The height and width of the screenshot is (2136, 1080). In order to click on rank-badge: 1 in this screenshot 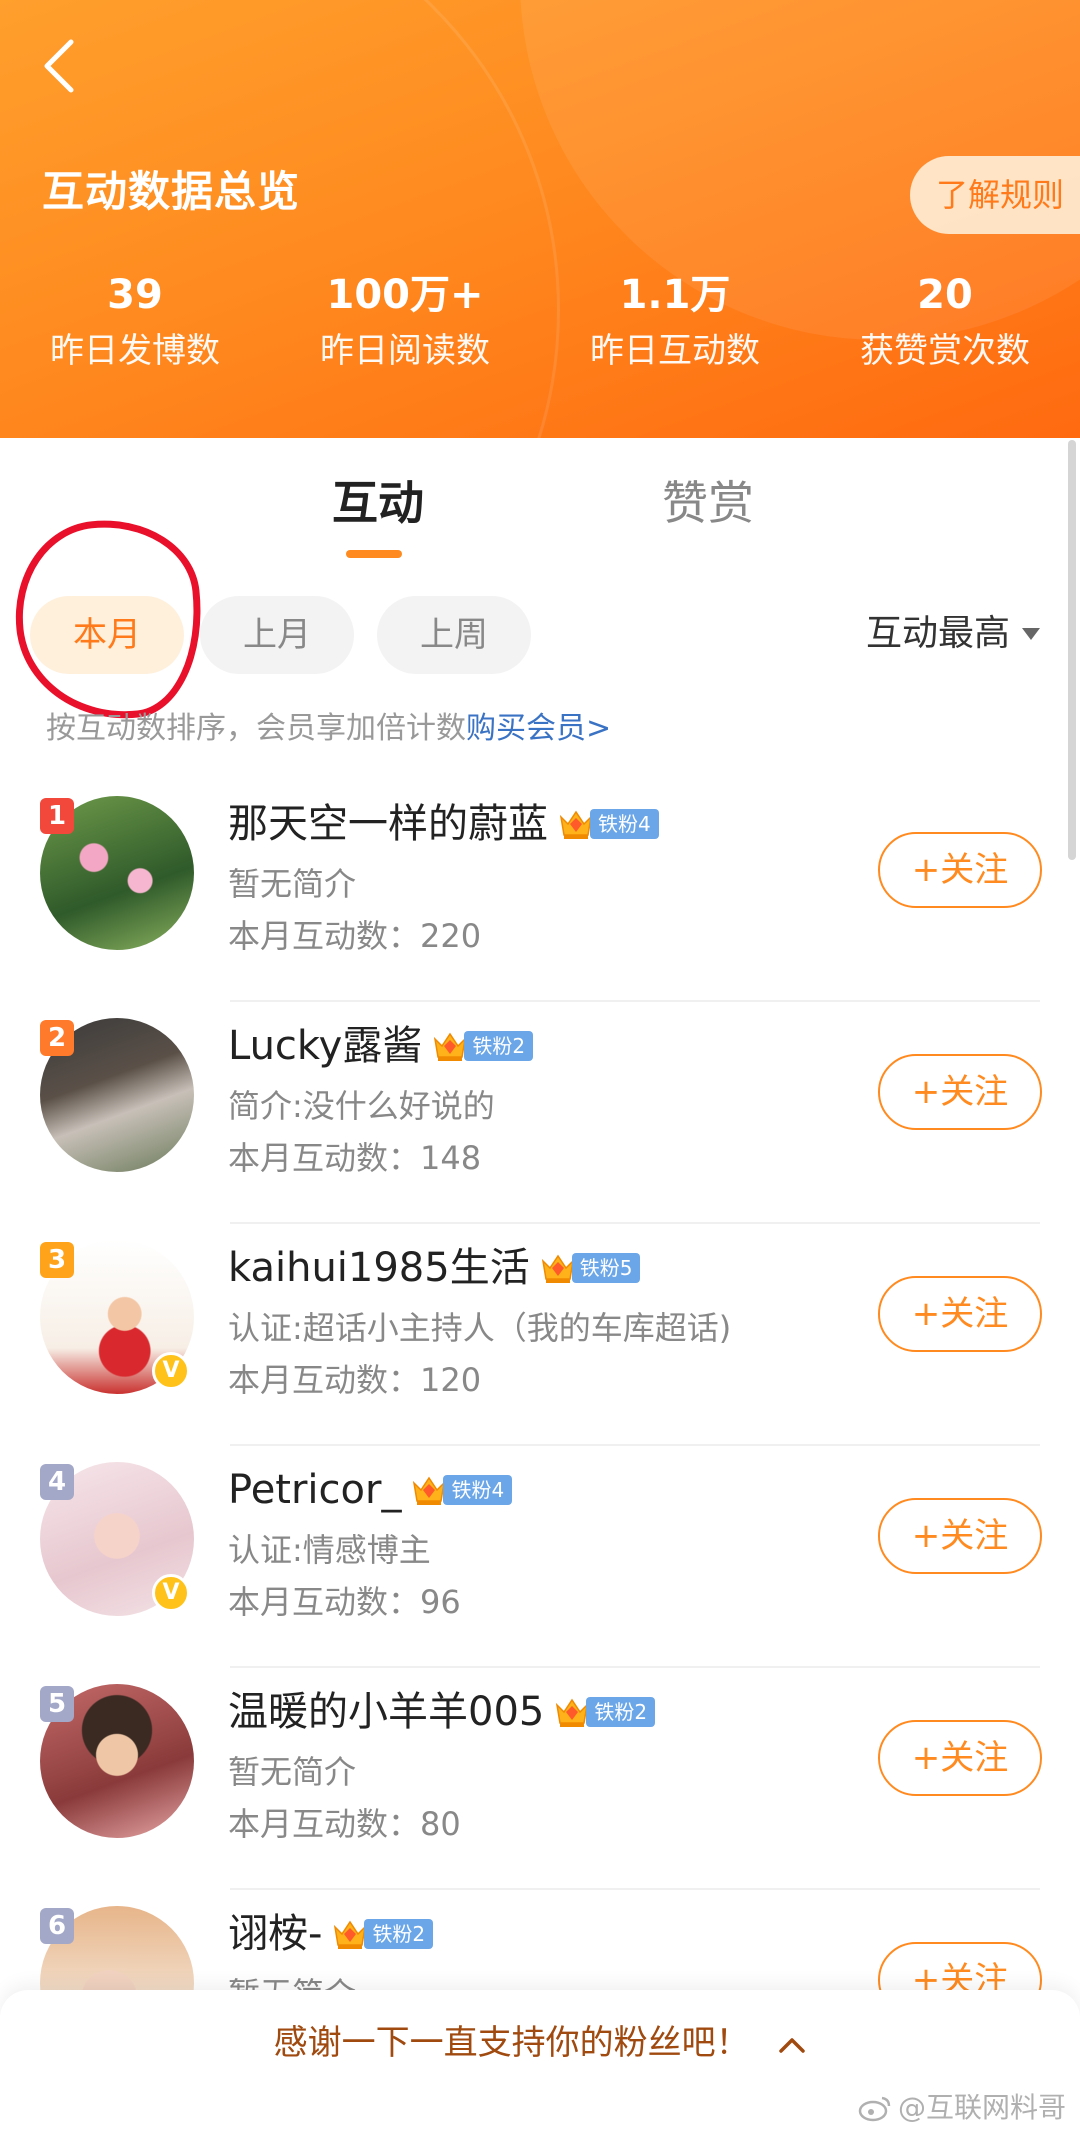, I will do `click(57, 816)`.